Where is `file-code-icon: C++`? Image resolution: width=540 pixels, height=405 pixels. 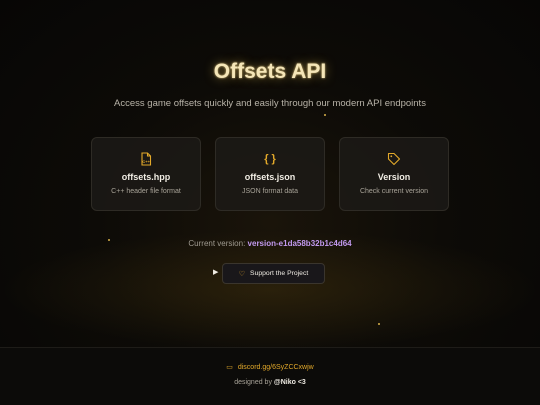
file-code-icon: C++ is located at coordinates (146, 159).